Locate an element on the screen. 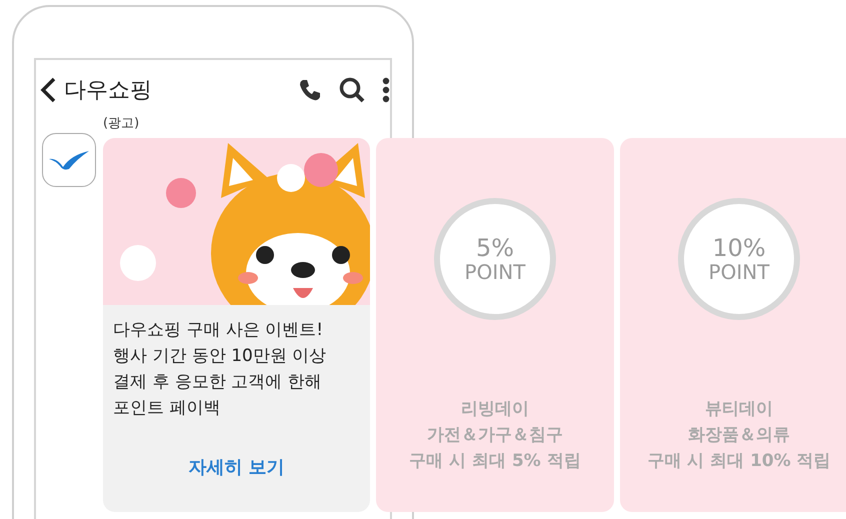  checkmark-logo-icon is located at coordinates (69, 160).